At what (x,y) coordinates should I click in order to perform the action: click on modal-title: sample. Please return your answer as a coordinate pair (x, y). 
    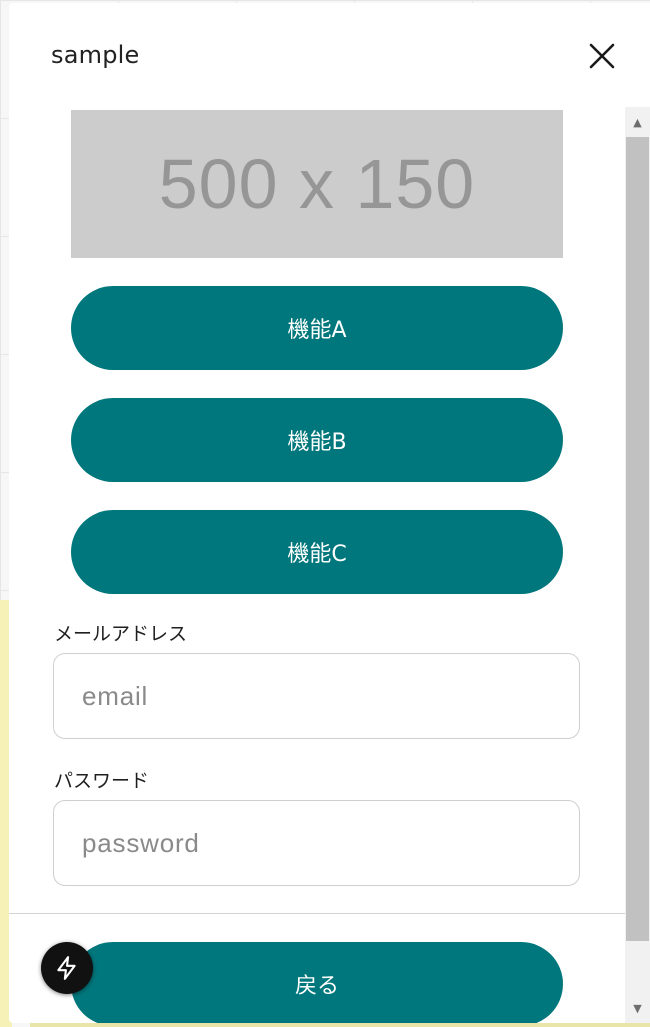
    Looking at the image, I should click on (95, 55).